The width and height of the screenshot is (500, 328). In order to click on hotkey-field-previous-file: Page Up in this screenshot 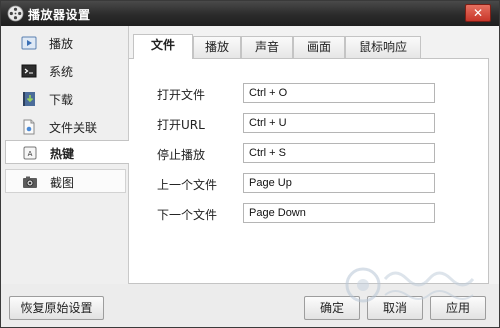, I will do `click(339, 183)`.